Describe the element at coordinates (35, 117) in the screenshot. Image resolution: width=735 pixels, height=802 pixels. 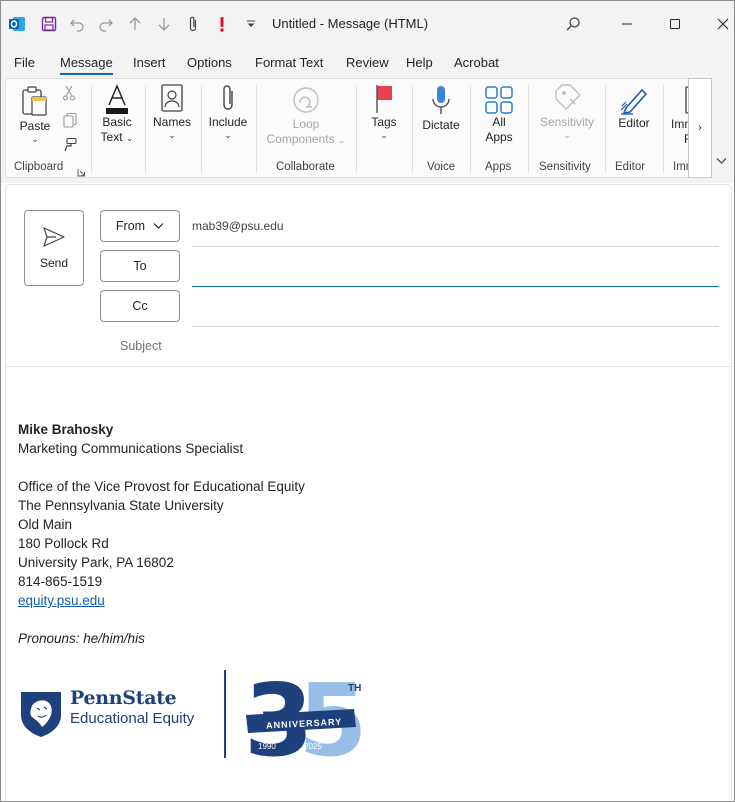
I see `paste-button: Paste ⌄` at that location.